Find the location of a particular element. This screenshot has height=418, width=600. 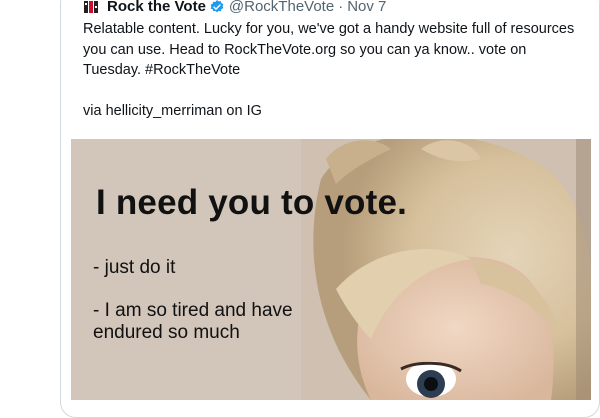

tweet-header: Rock the Vote @RockTheVote · Nov 7 is located at coordinates (234, 7).